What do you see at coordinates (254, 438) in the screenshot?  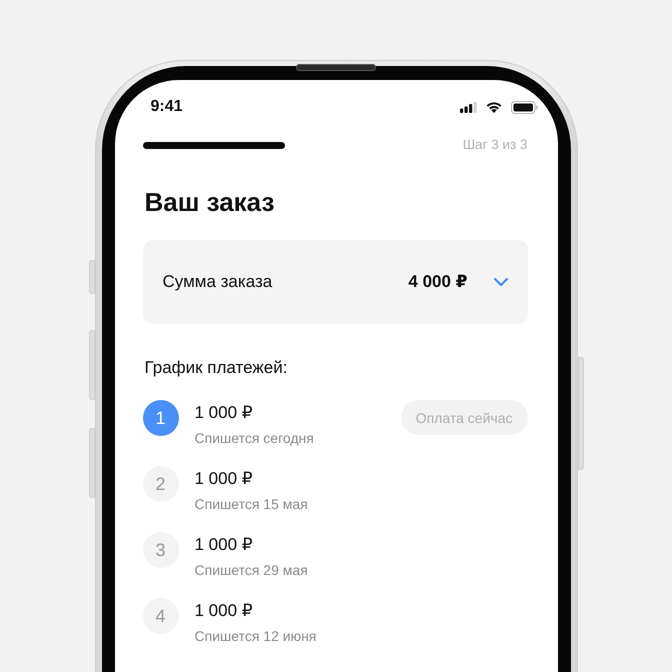 I see `payment-date: Спишется сегодня` at bounding box center [254, 438].